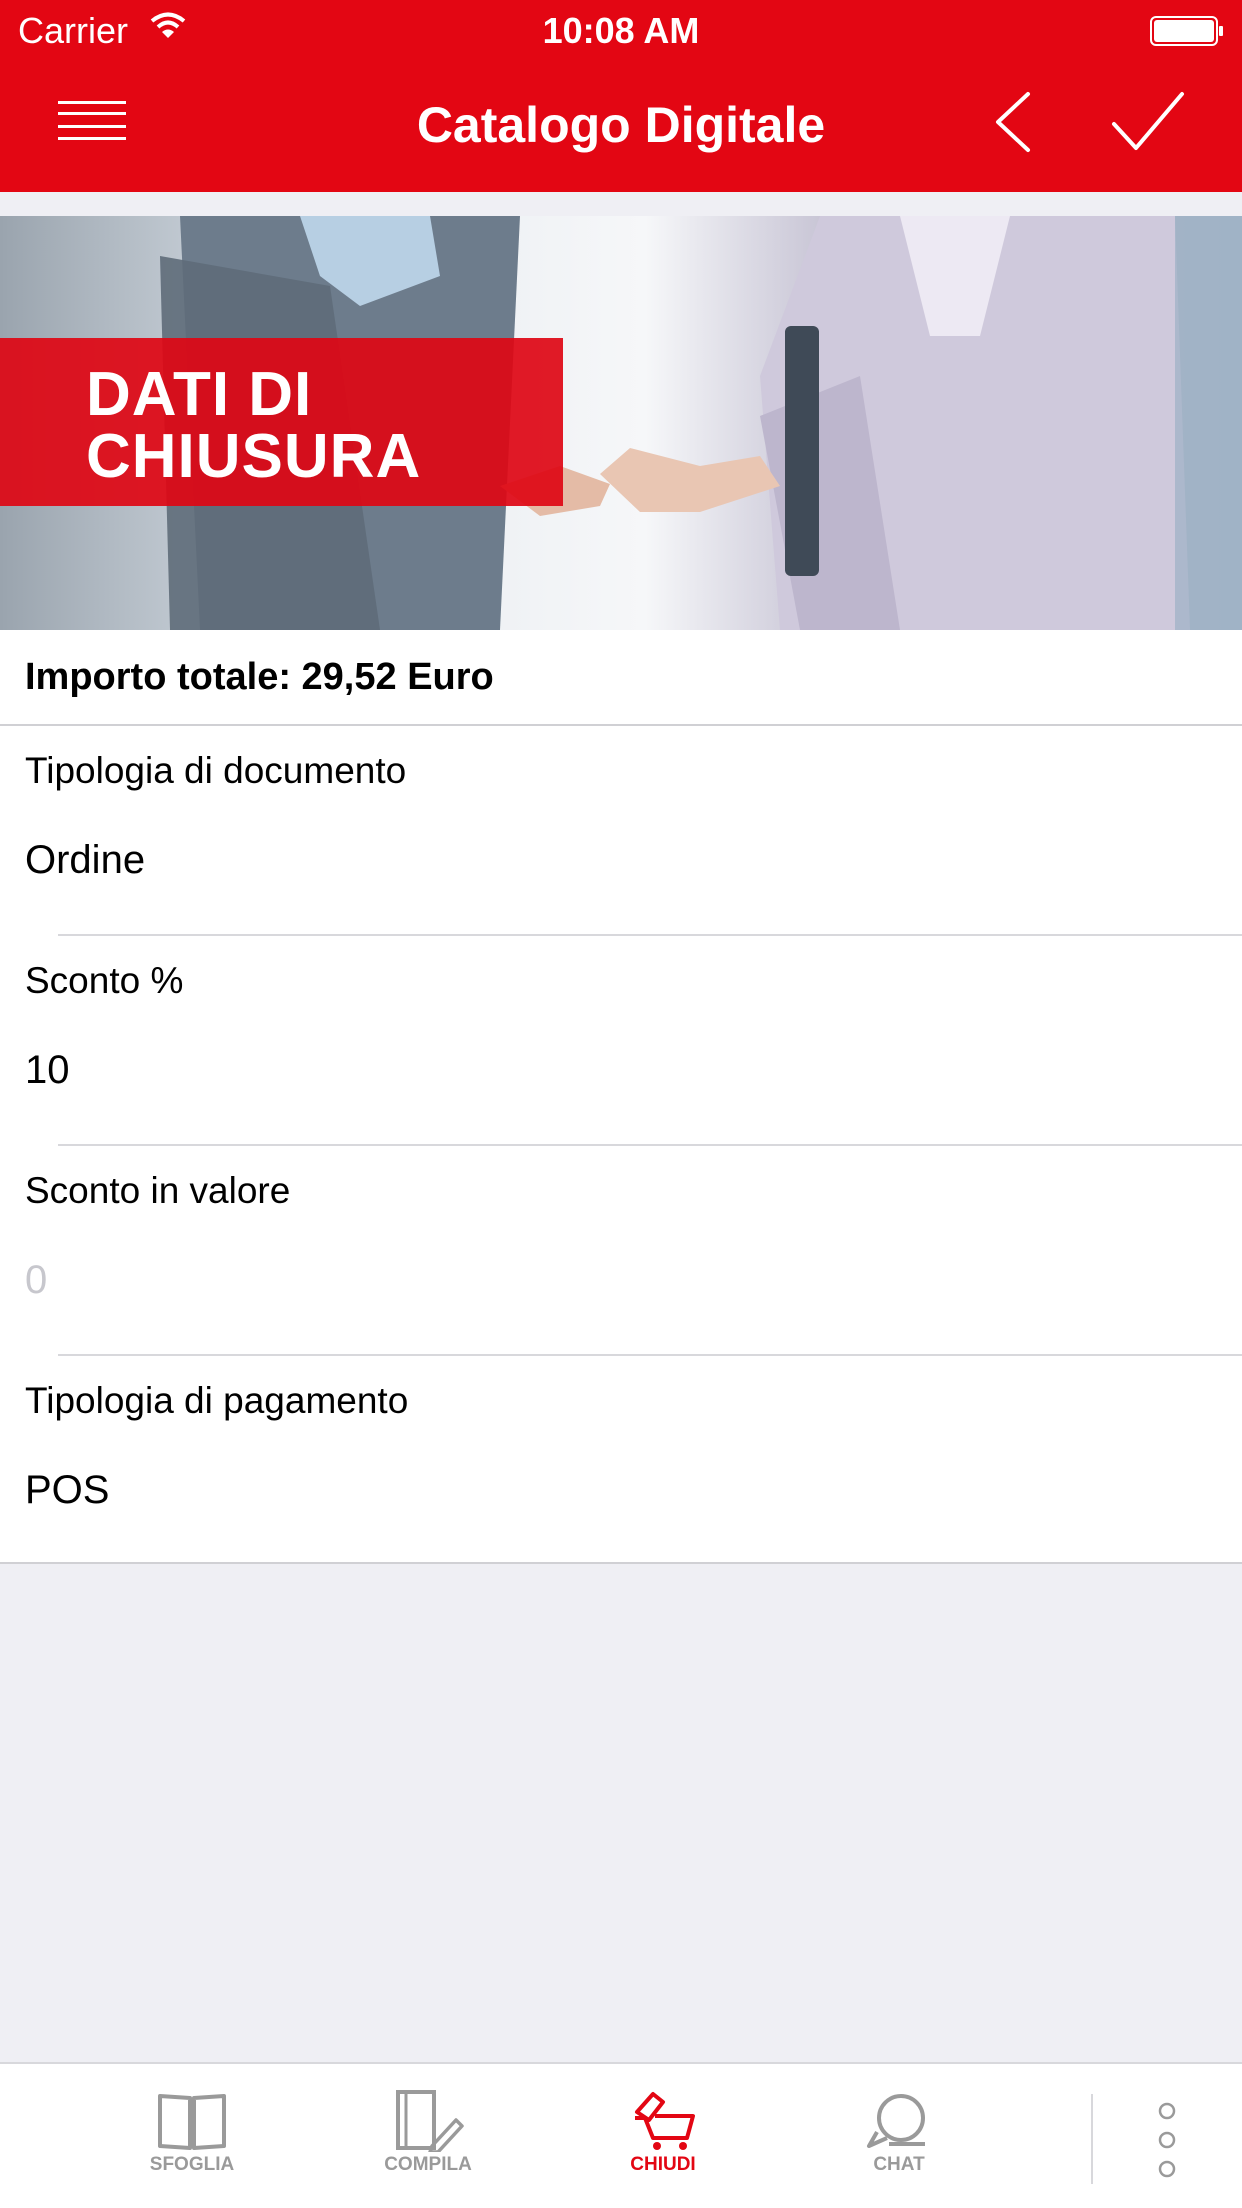  What do you see at coordinates (47, 1070) in the screenshot?
I see `discount-percent-input: 10` at bounding box center [47, 1070].